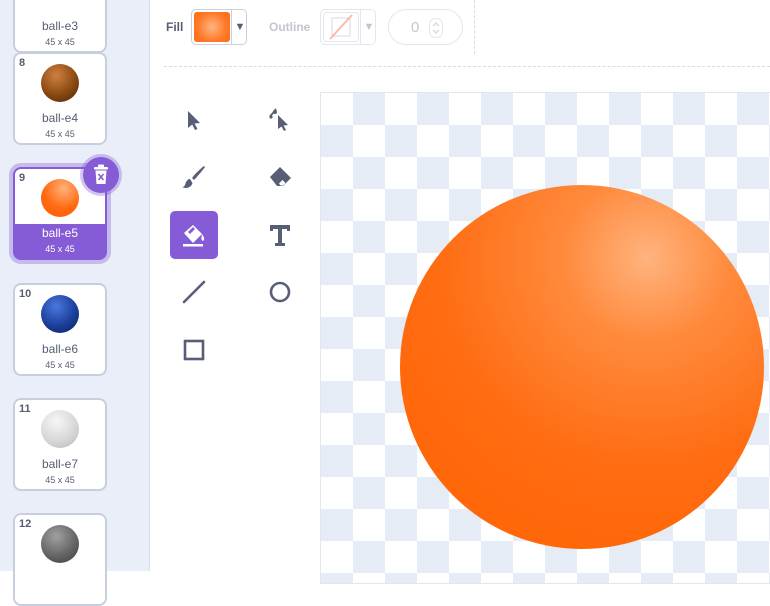  Describe the element at coordinates (25, 409) in the screenshot. I see `costume-number: 11` at that location.